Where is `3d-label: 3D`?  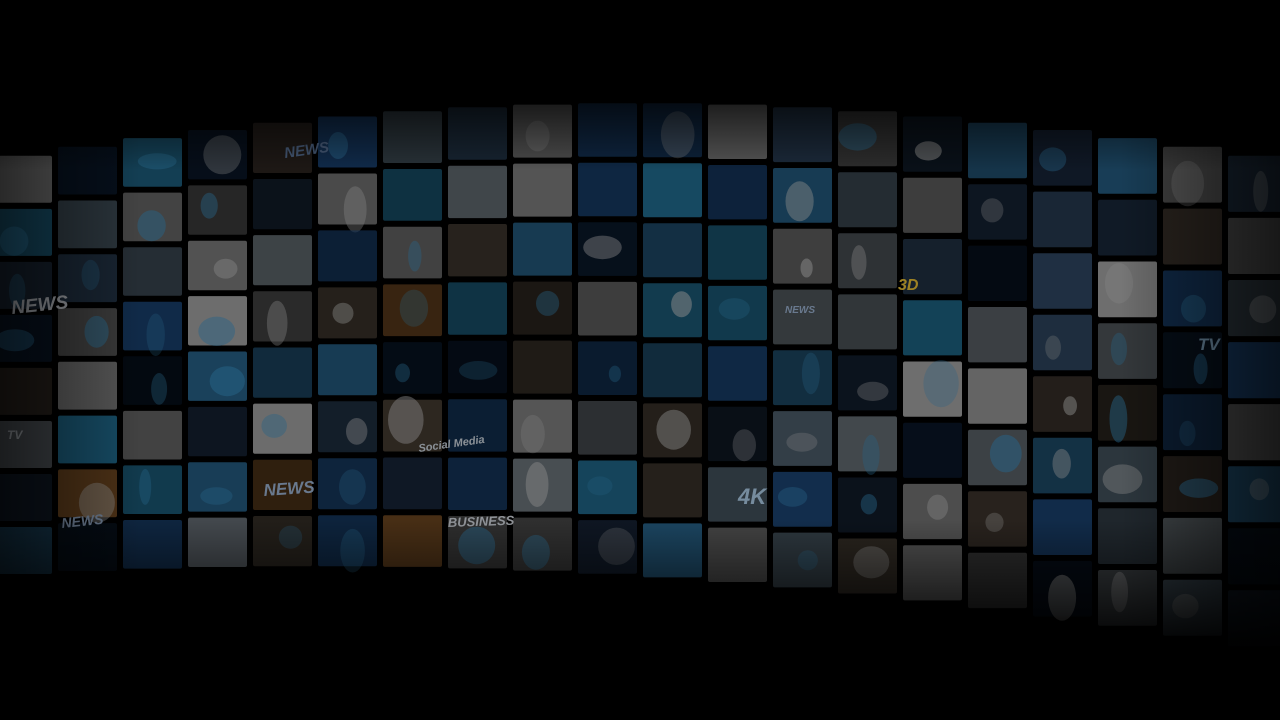 3d-label: 3D is located at coordinates (908, 285).